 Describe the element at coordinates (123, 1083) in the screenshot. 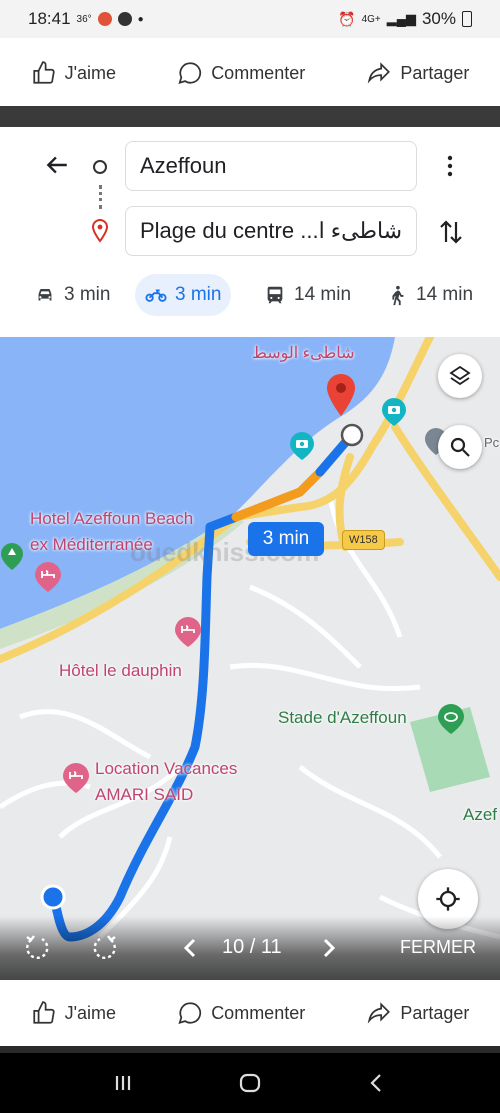

I see `recent-apps-icon` at that location.